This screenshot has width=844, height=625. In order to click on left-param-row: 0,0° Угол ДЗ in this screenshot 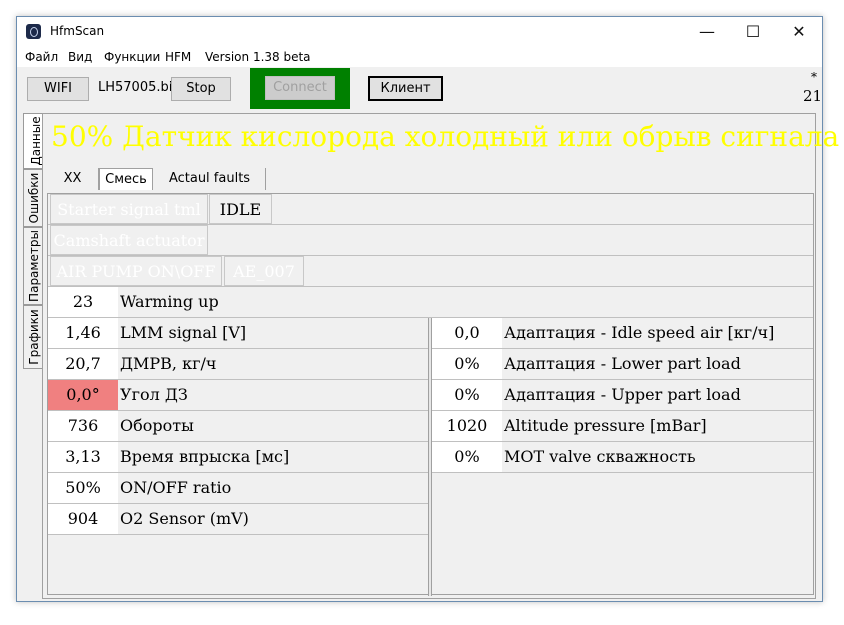, I will do `click(238, 395)`.